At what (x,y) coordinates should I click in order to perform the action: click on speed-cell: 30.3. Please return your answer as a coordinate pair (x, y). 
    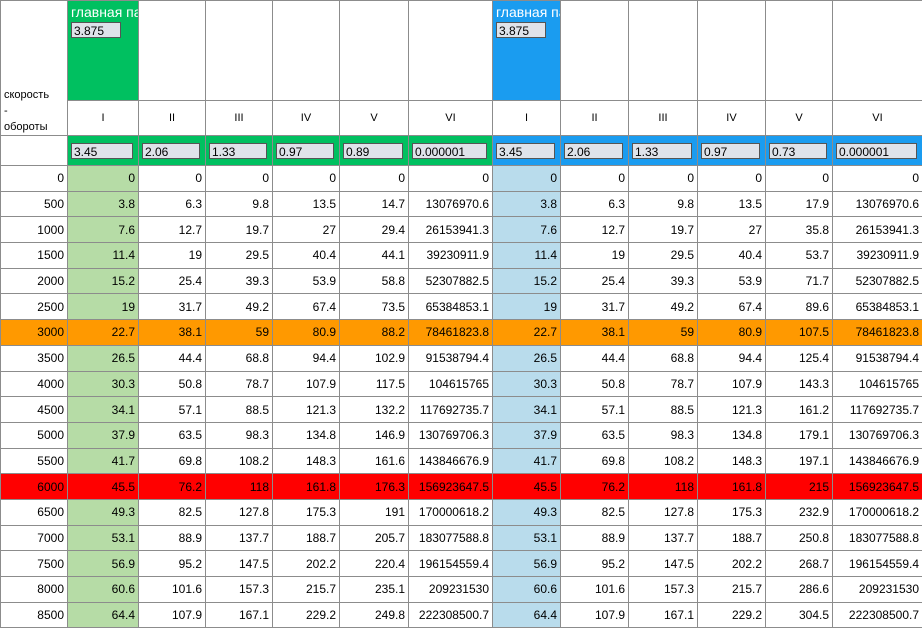
    Looking at the image, I should click on (103, 384).